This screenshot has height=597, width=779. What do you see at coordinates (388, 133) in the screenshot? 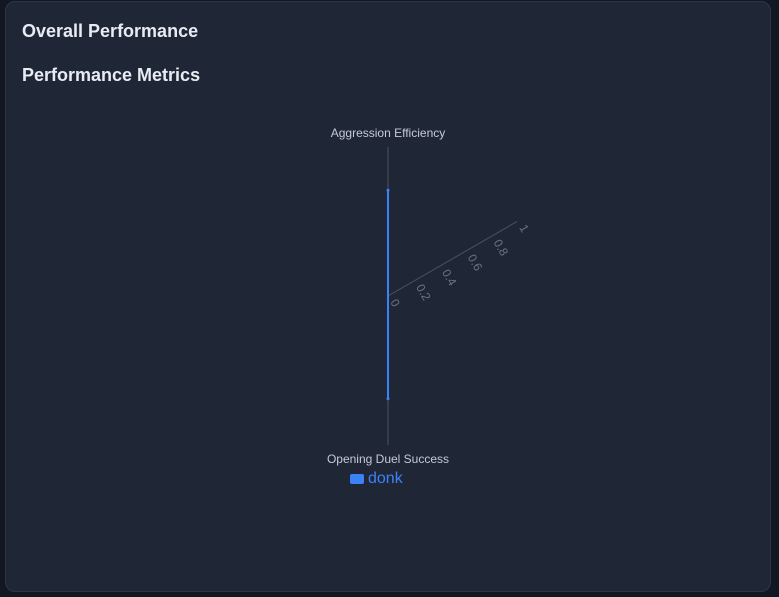
I see `radar-axis-label: Aggression Efficiency` at bounding box center [388, 133].